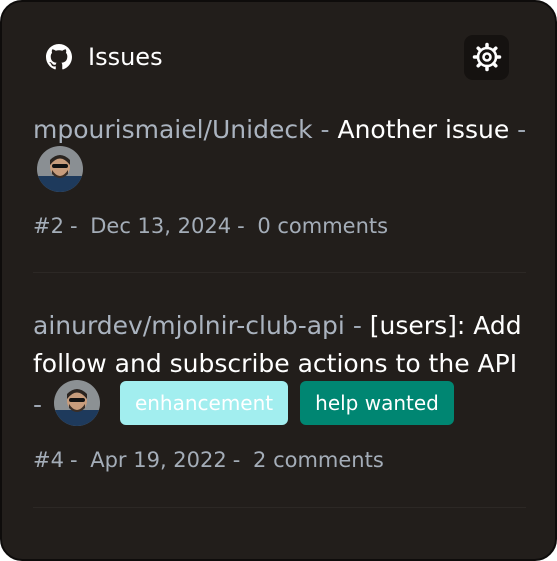  What do you see at coordinates (48, 226) in the screenshot?
I see `issue-number: #2` at bounding box center [48, 226].